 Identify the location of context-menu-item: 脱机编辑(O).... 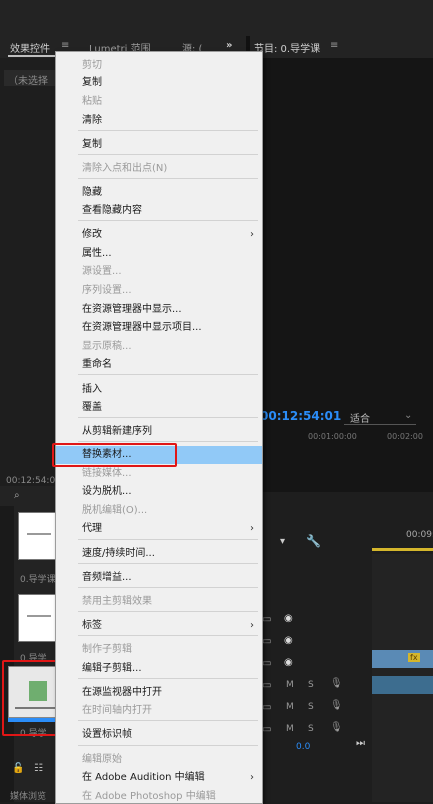
(159, 511).